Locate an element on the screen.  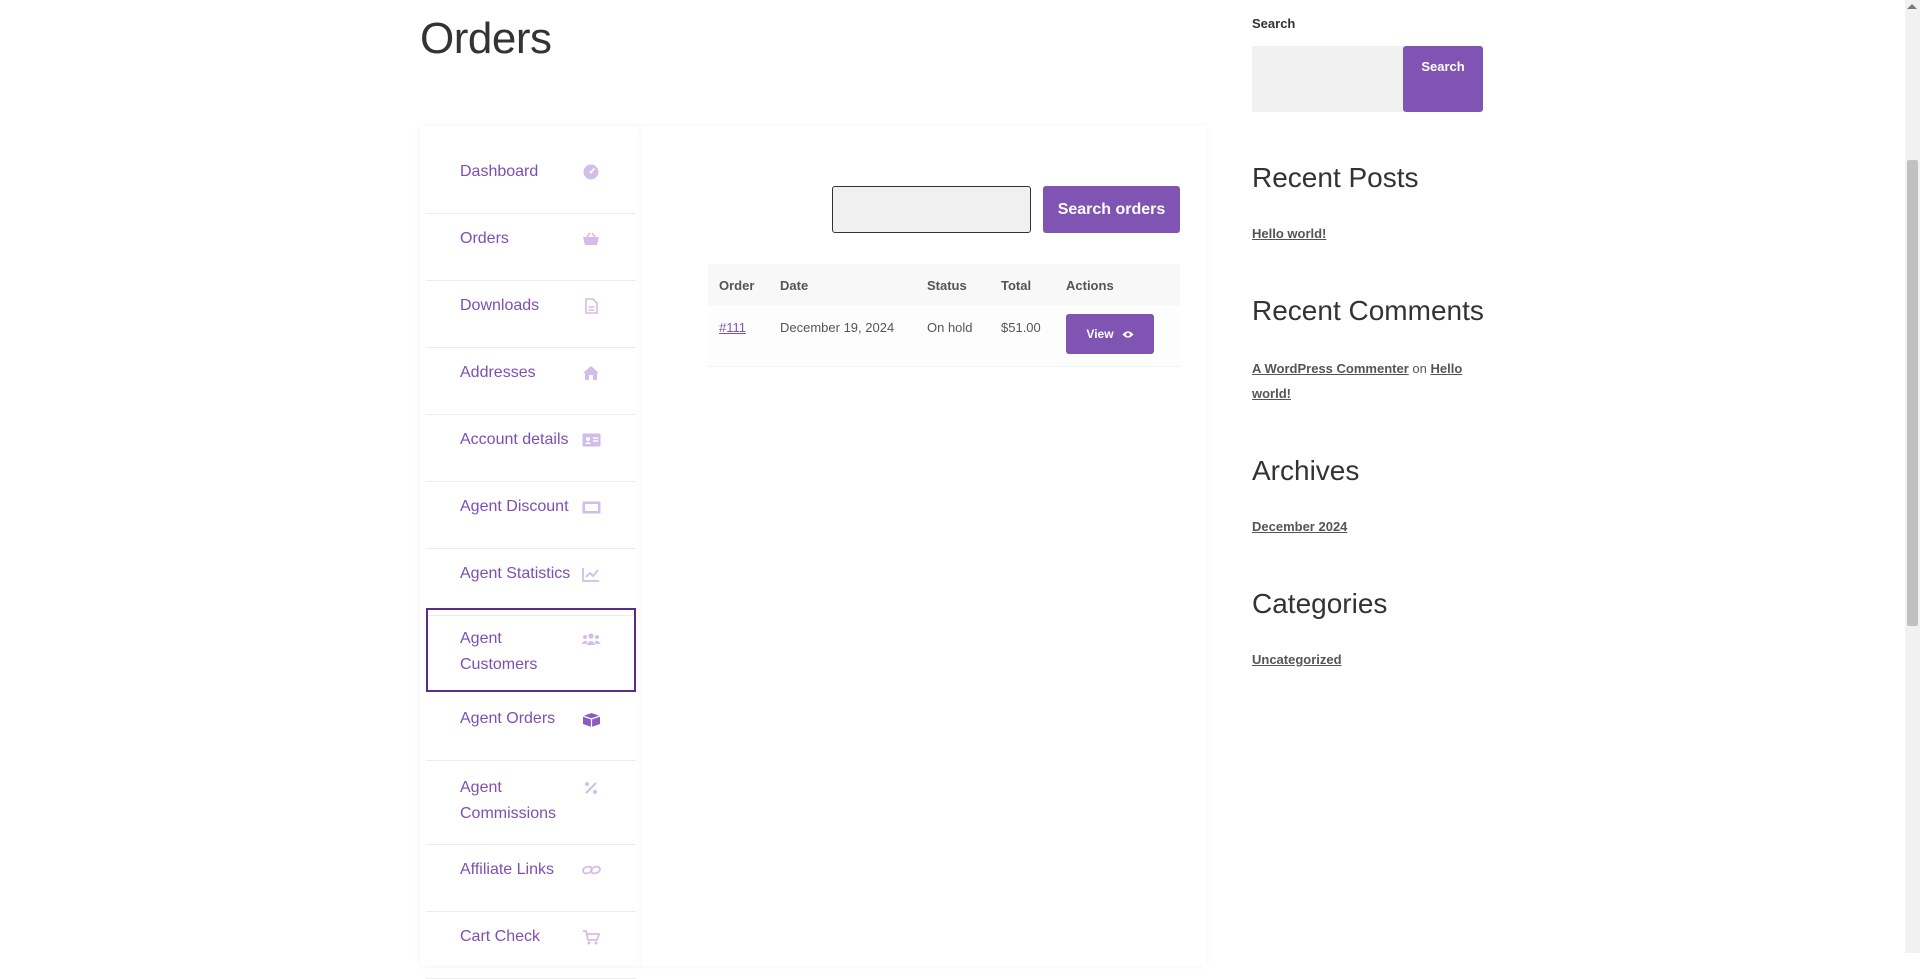
comment-on-text: on is located at coordinates (1419, 368).